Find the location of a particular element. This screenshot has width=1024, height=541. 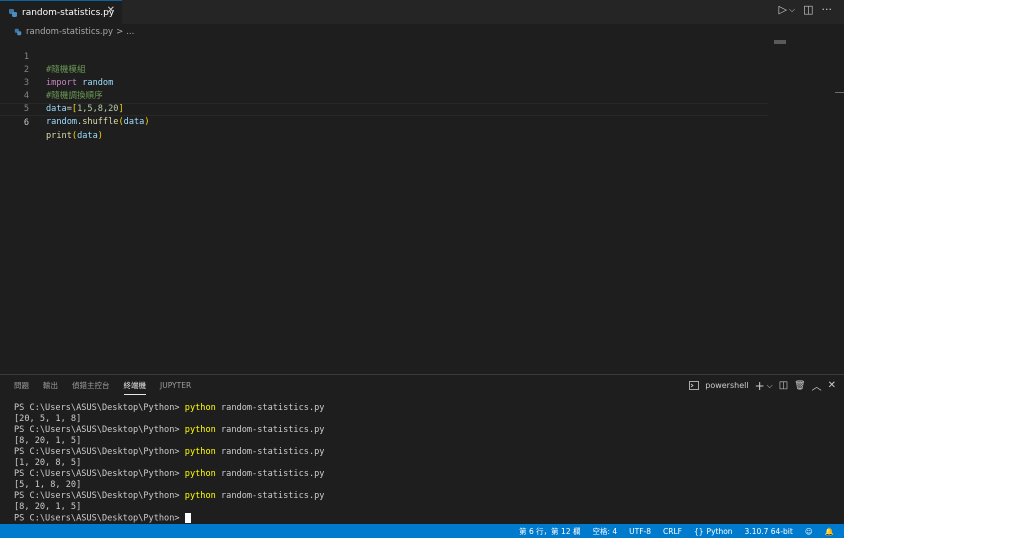

code-function: print is located at coordinates (59, 136).